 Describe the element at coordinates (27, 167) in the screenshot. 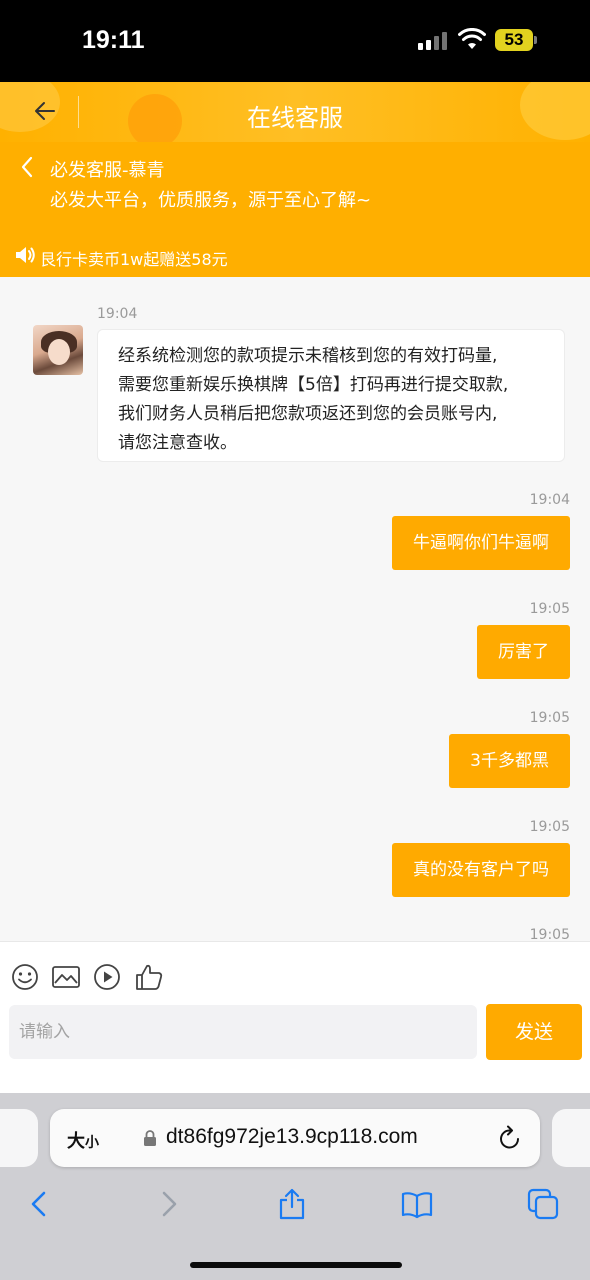

I see `chevron-left-icon` at that location.